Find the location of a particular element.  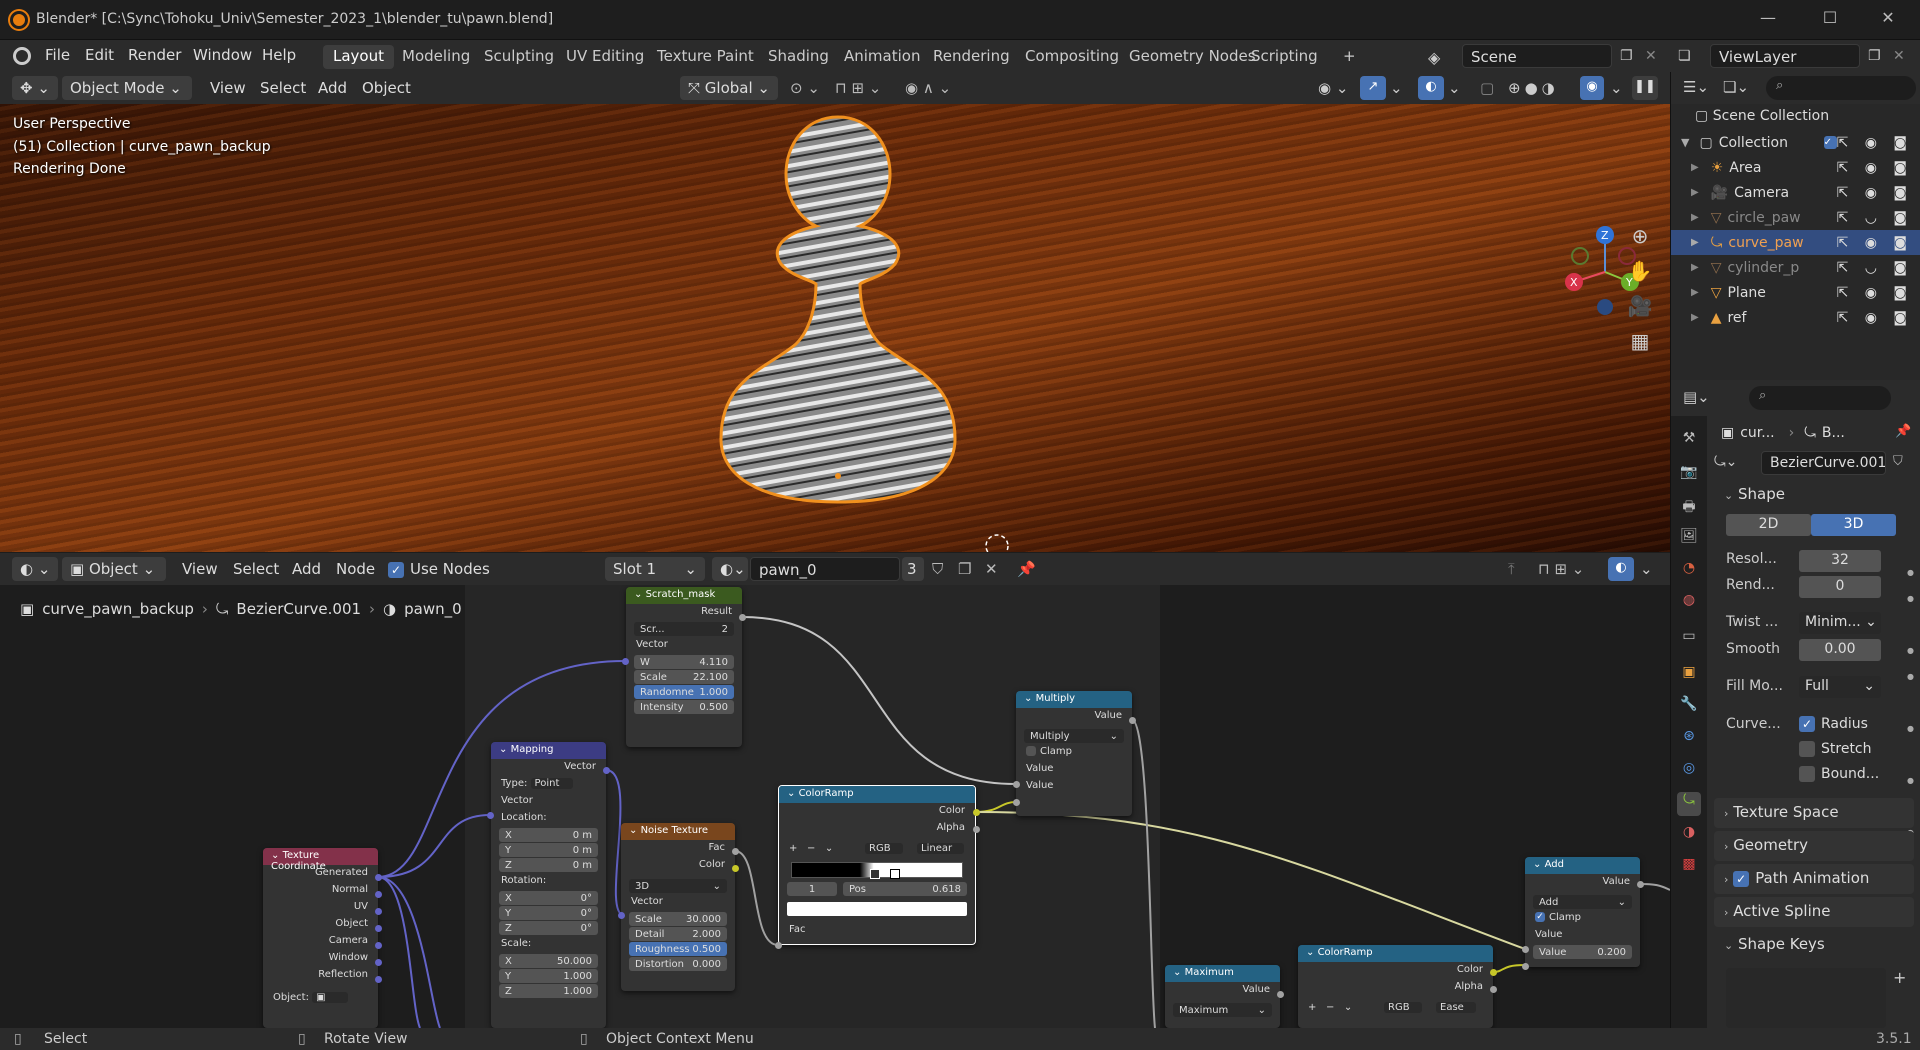

colorramp2-interp-dropdown: Ease is located at coordinates (1456, 1007).